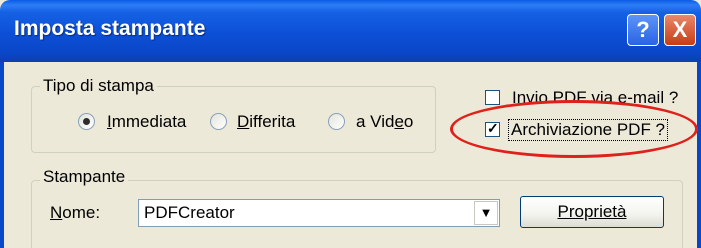  Describe the element at coordinates (574, 129) in the screenshot. I see `highlight-annotation` at that location.